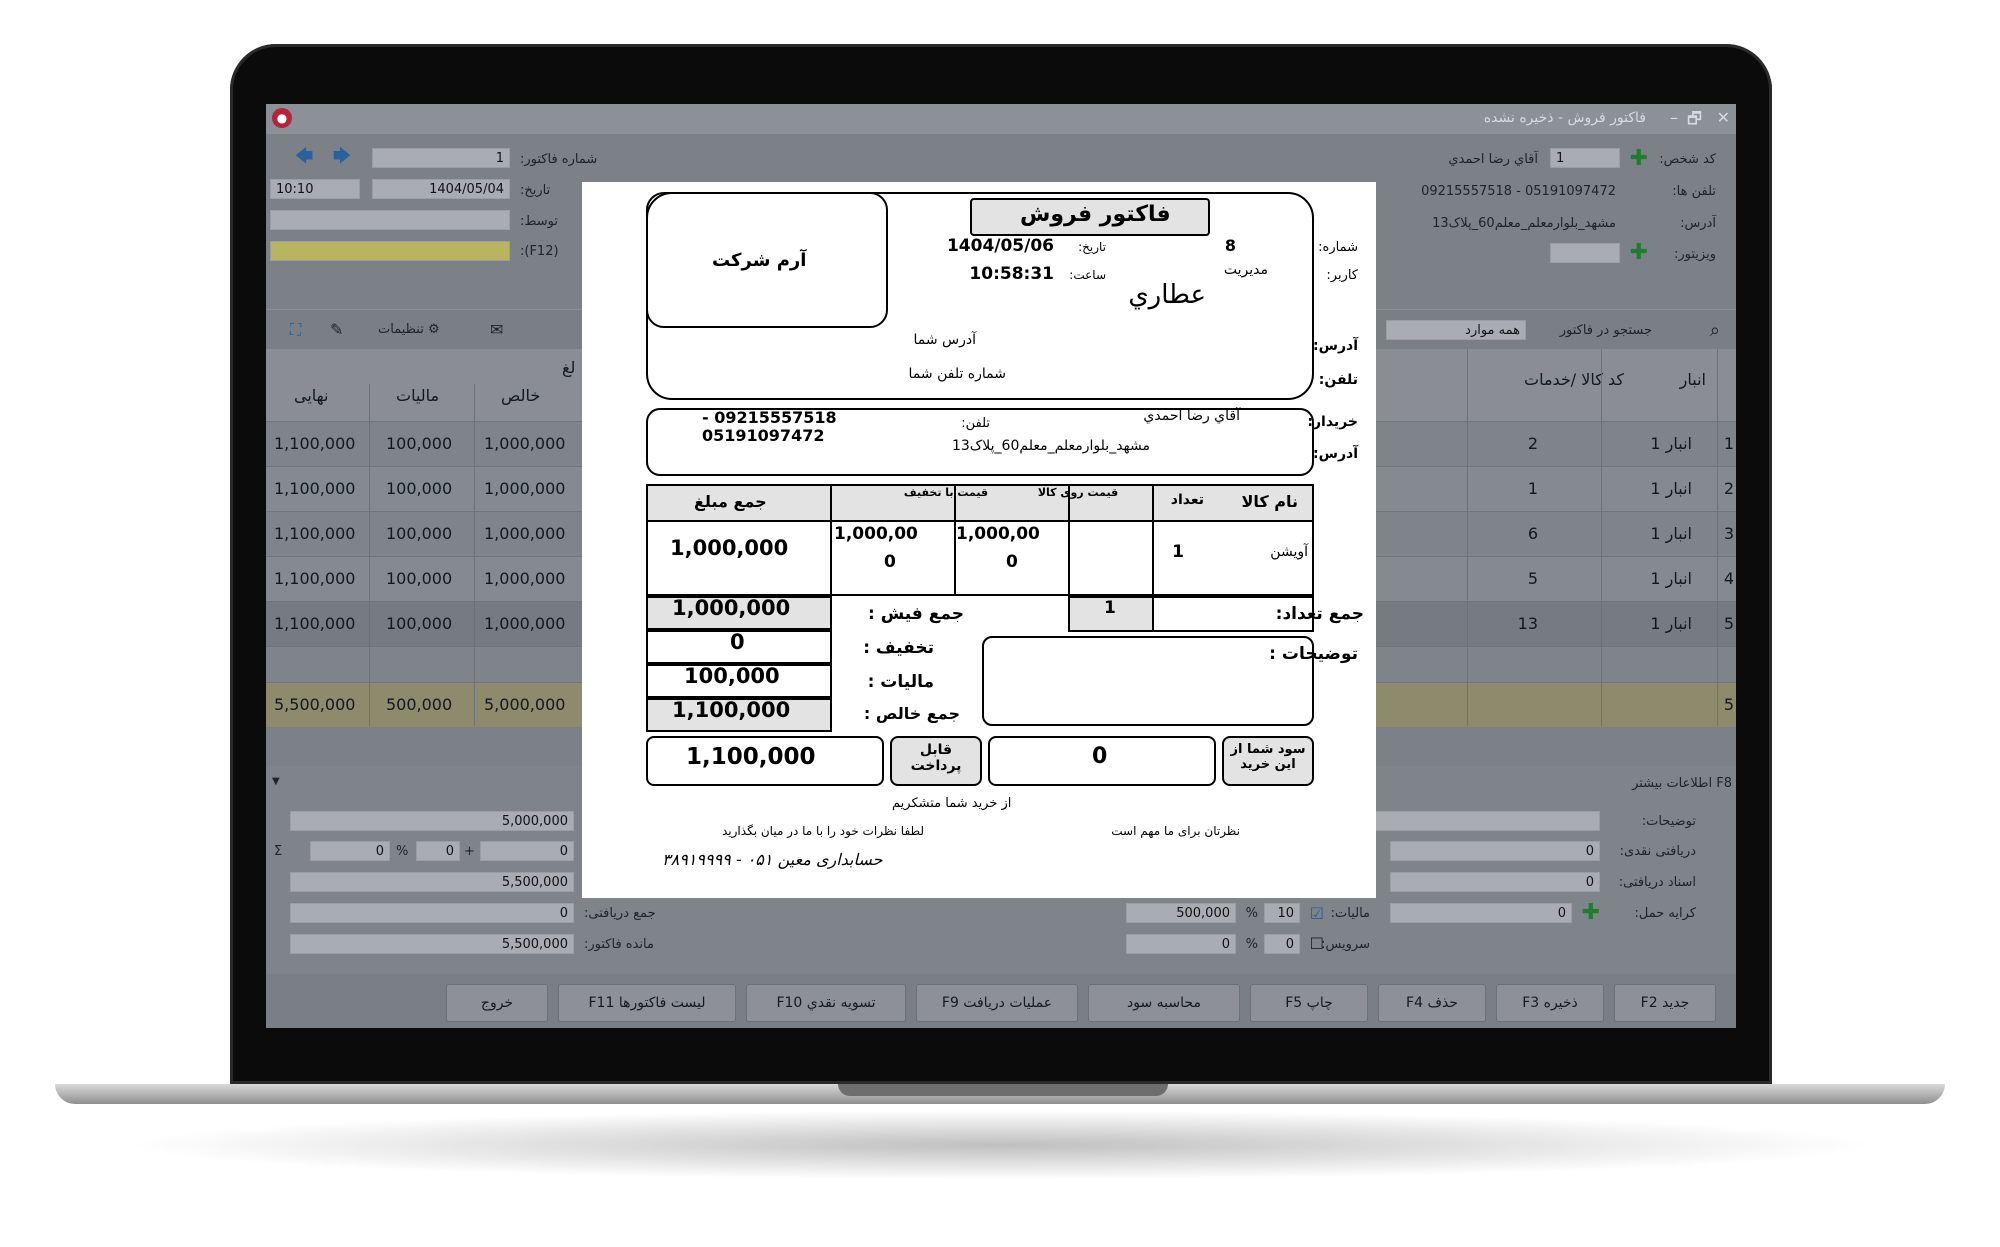 The image size is (2000, 1247). Describe the element at coordinates (419, 704) in the screenshot. I see `total-tax: 500,000` at that location.